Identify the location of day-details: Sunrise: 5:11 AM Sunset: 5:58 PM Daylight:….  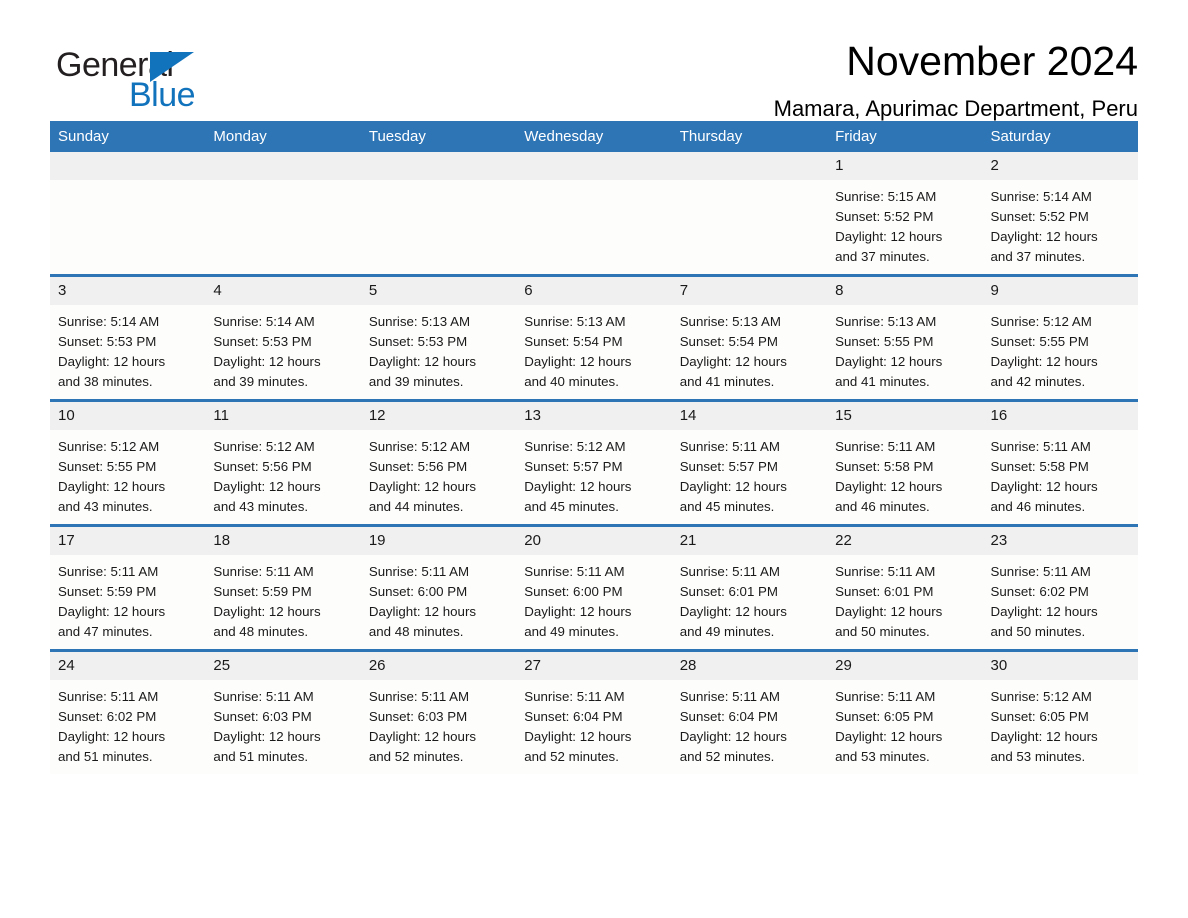
(1060, 473).